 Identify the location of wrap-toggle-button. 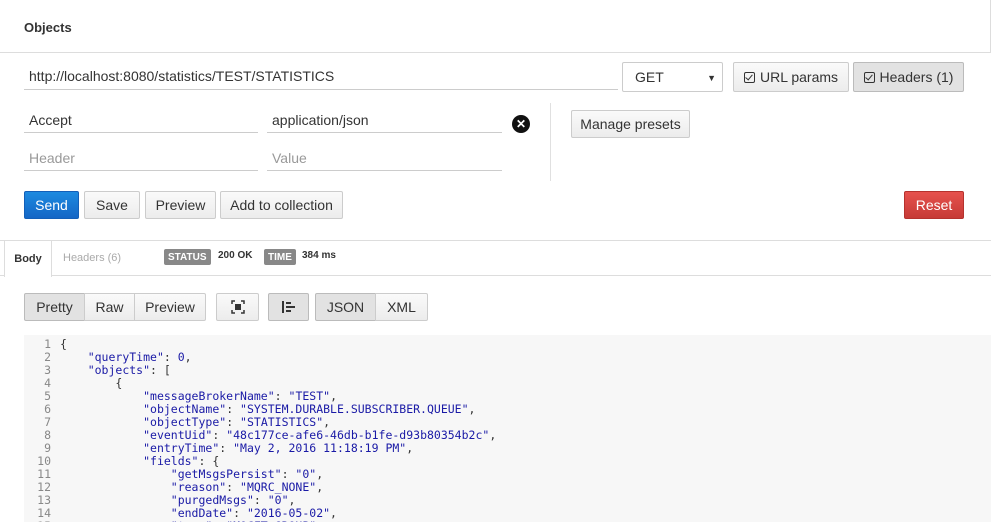
(288, 307).